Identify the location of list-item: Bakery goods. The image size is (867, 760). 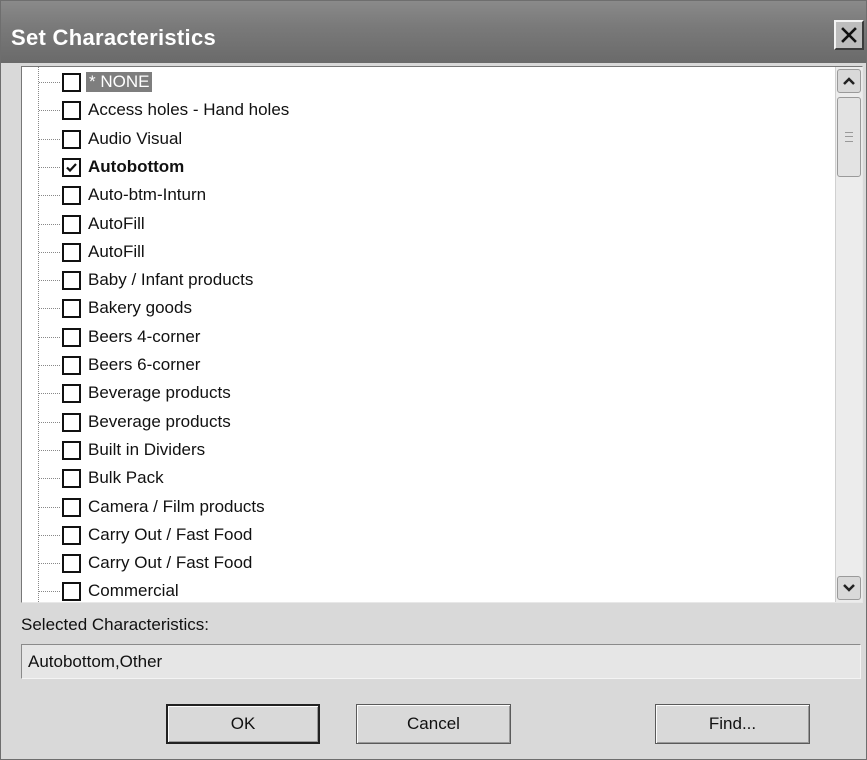
(428, 308).